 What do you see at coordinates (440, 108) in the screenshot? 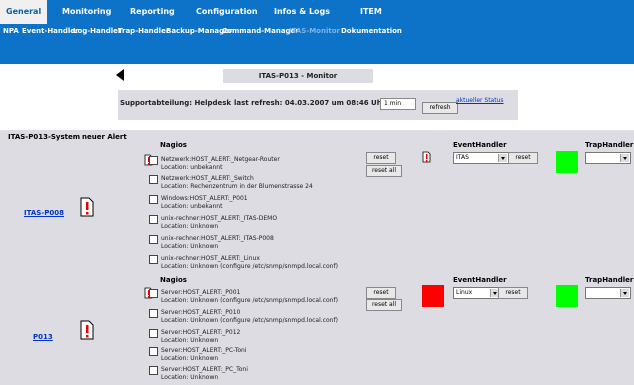
I see `refresh-button: refresh` at bounding box center [440, 108].